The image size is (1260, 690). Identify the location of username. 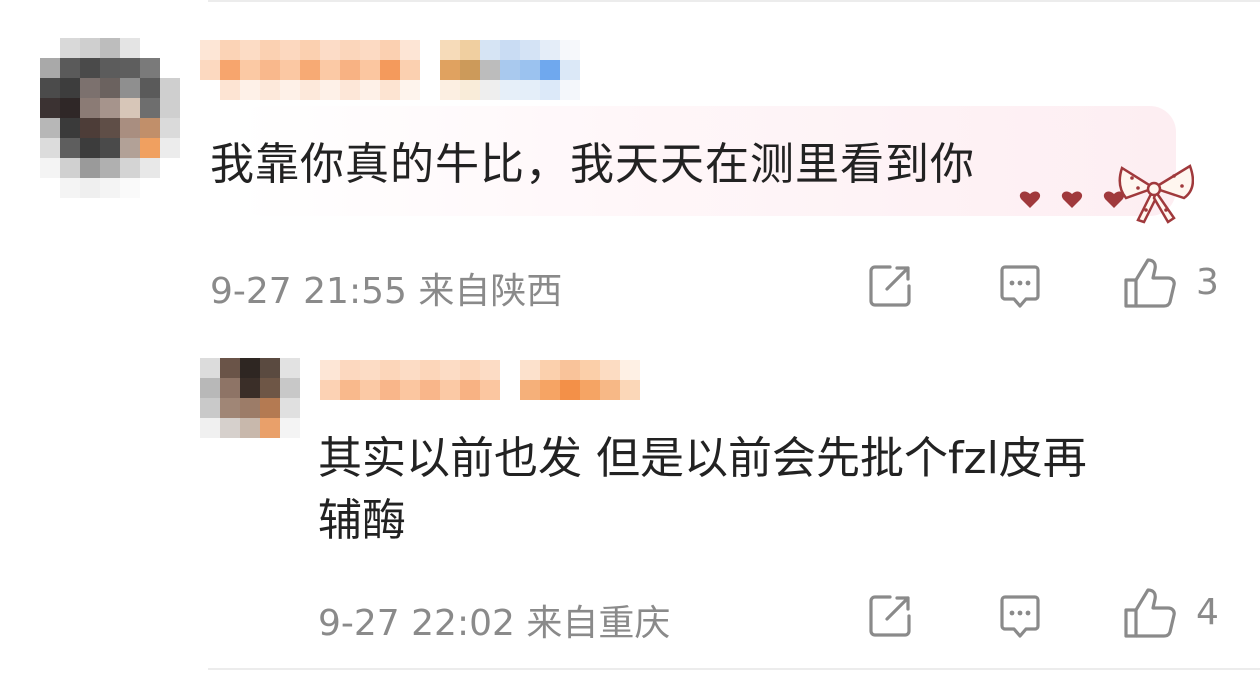
(390, 70).